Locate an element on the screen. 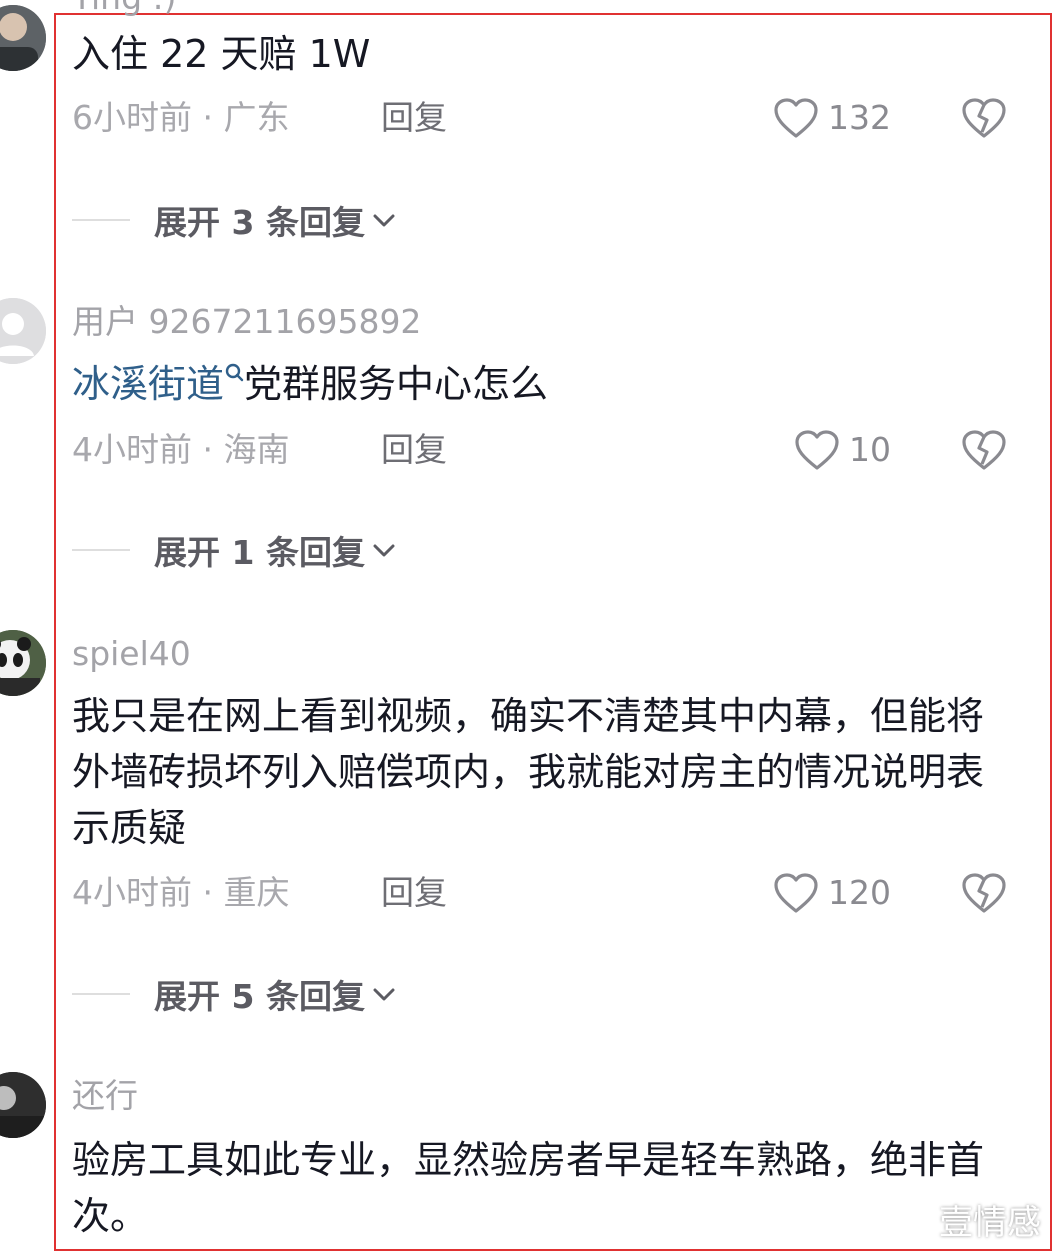 Image resolution: width=1059 pixels, height=1259 pixels. comment-location: 广东 is located at coordinates (256, 117).